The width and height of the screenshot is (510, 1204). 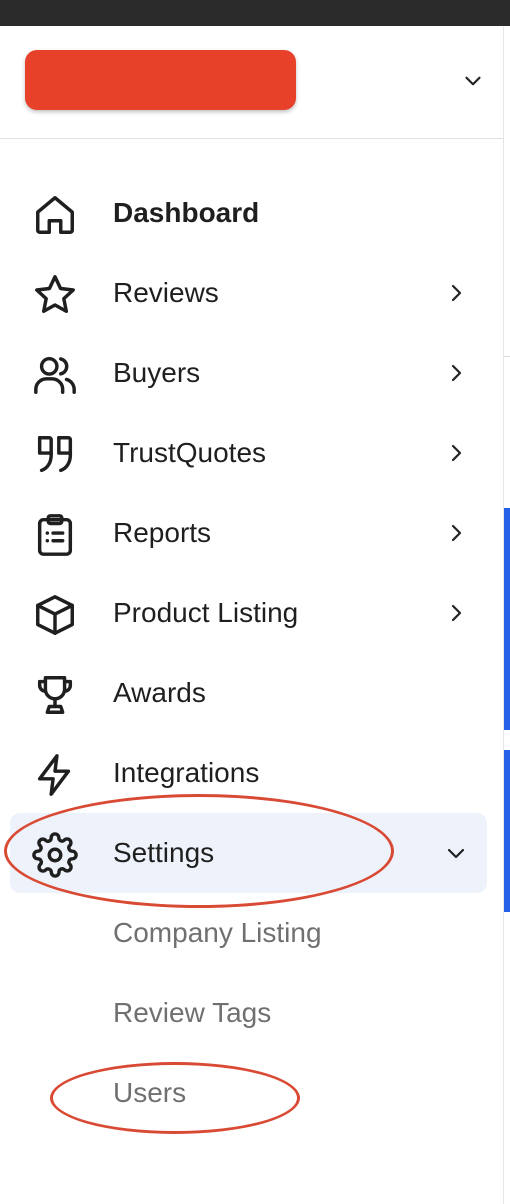 I want to click on sidebar-item-label: Dashboard, so click(x=186, y=212).